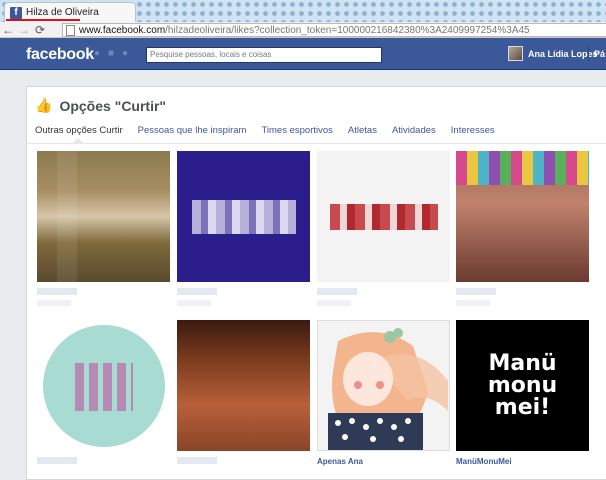 The height and width of the screenshot is (480, 606). I want to click on tab-atletas: Atletas, so click(362, 130).